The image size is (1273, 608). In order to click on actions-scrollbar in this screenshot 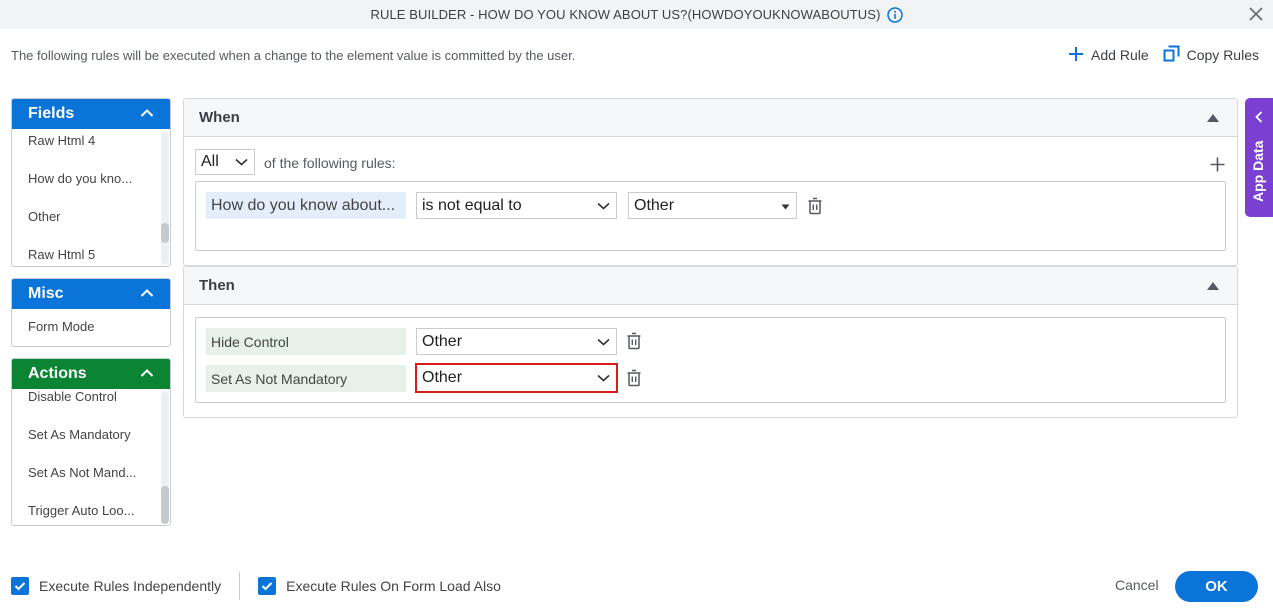, I will do `click(165, 457)`.